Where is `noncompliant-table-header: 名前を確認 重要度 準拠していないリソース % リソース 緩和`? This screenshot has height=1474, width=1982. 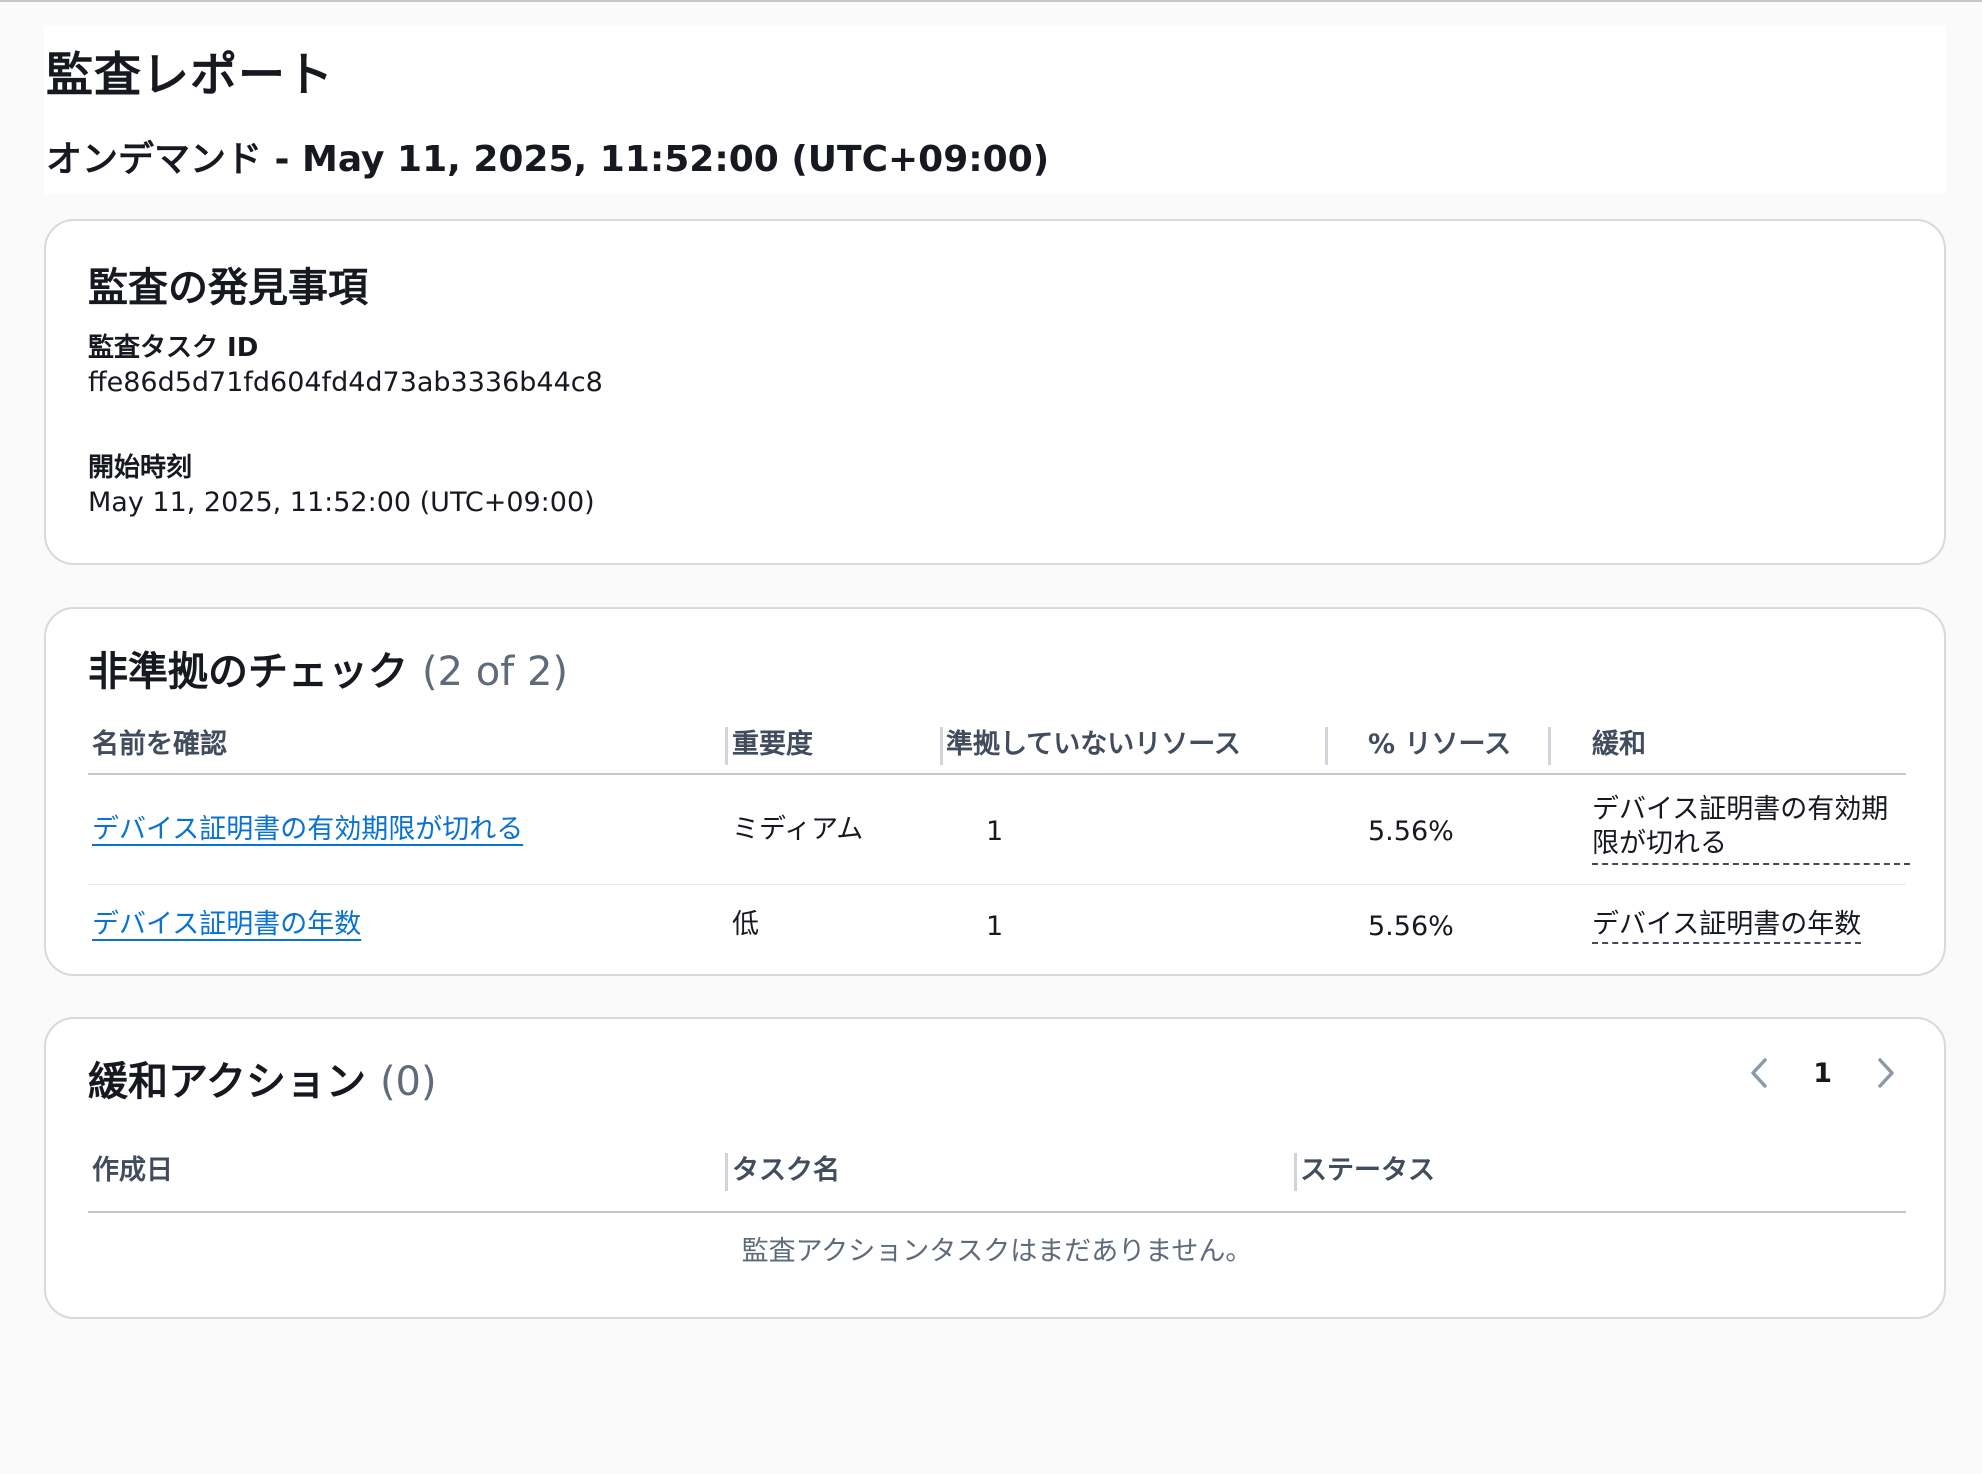 noncompliant-table-header: 名前を確認 重要度 準拠していないリソース % リソース 緩和 is located at coordinates (997, 746).